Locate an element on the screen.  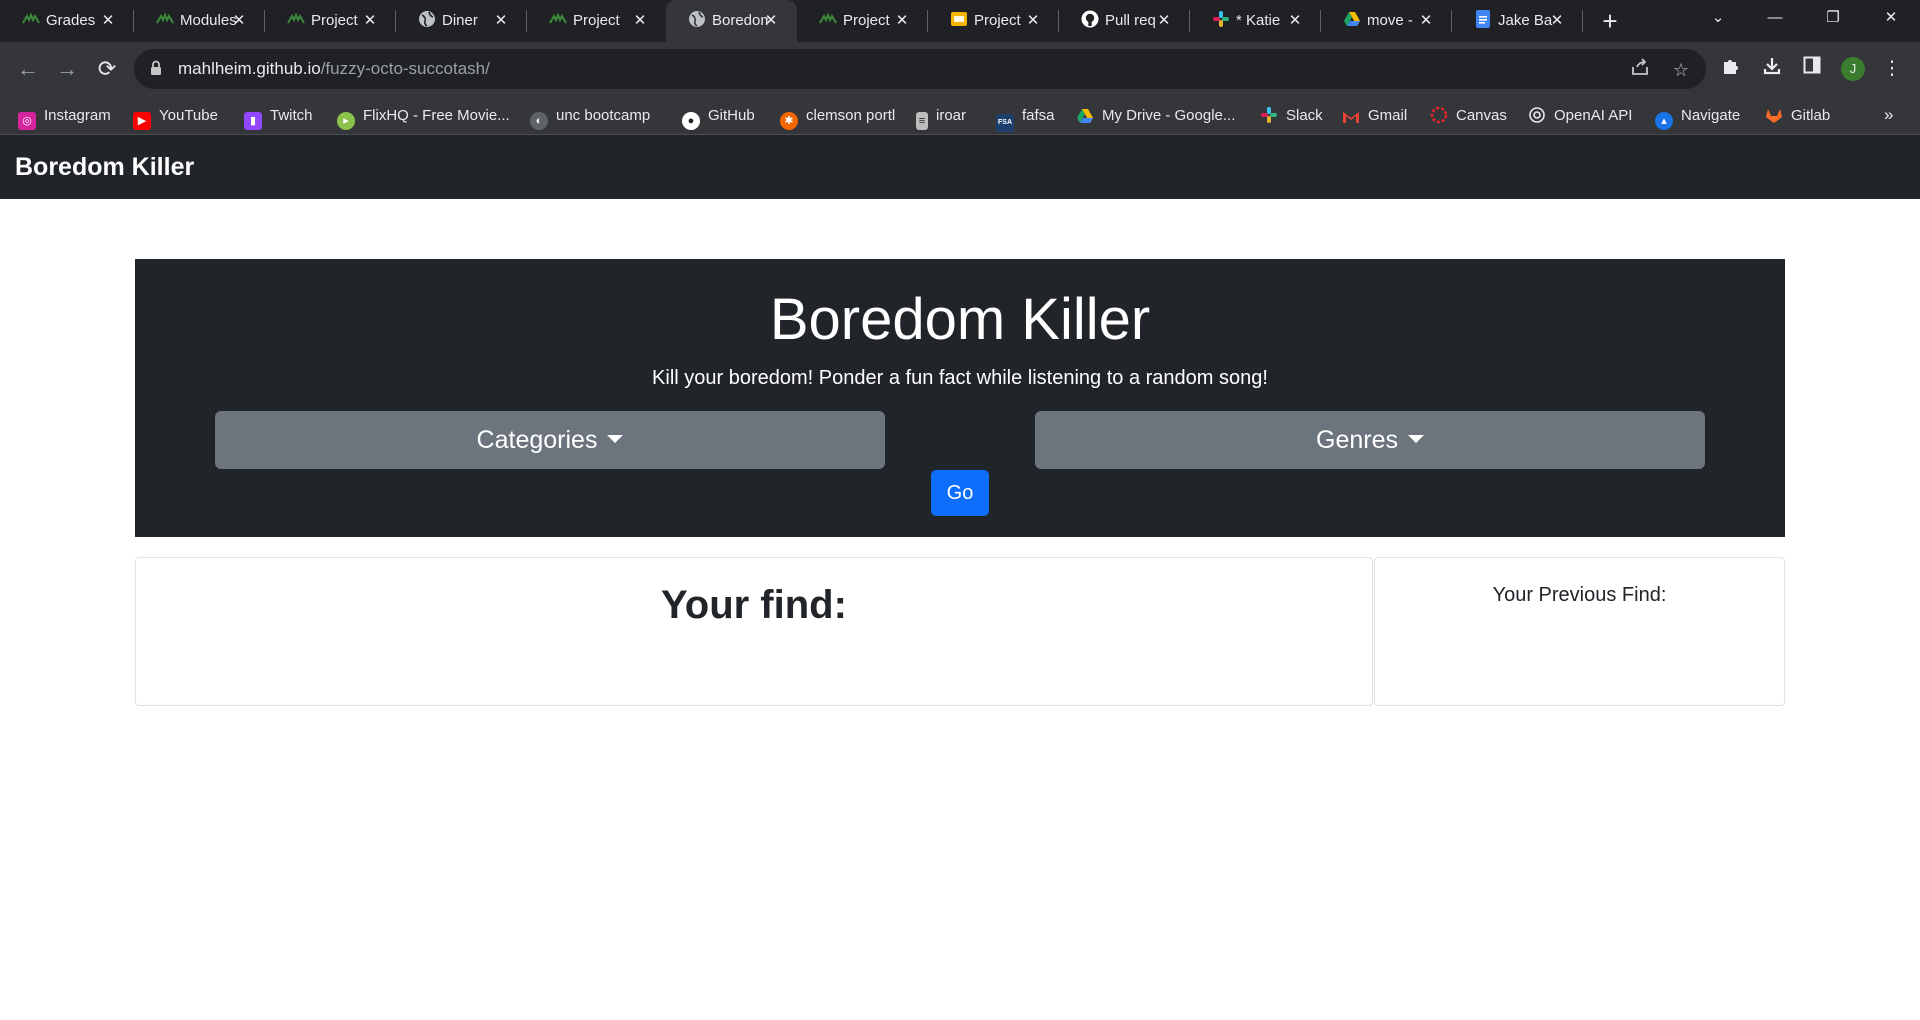
more-bookmarks-icon: » is located at coordinates (1888, 115).